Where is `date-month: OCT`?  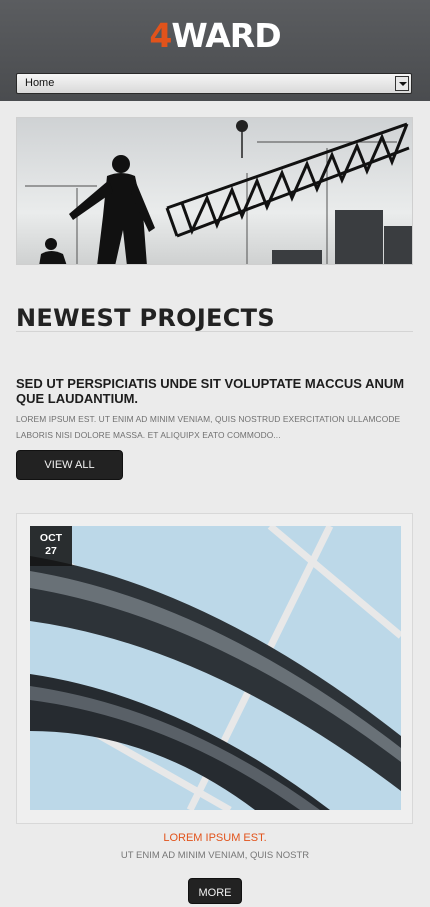 date-month: OCT is located at coordinates (51, 538).